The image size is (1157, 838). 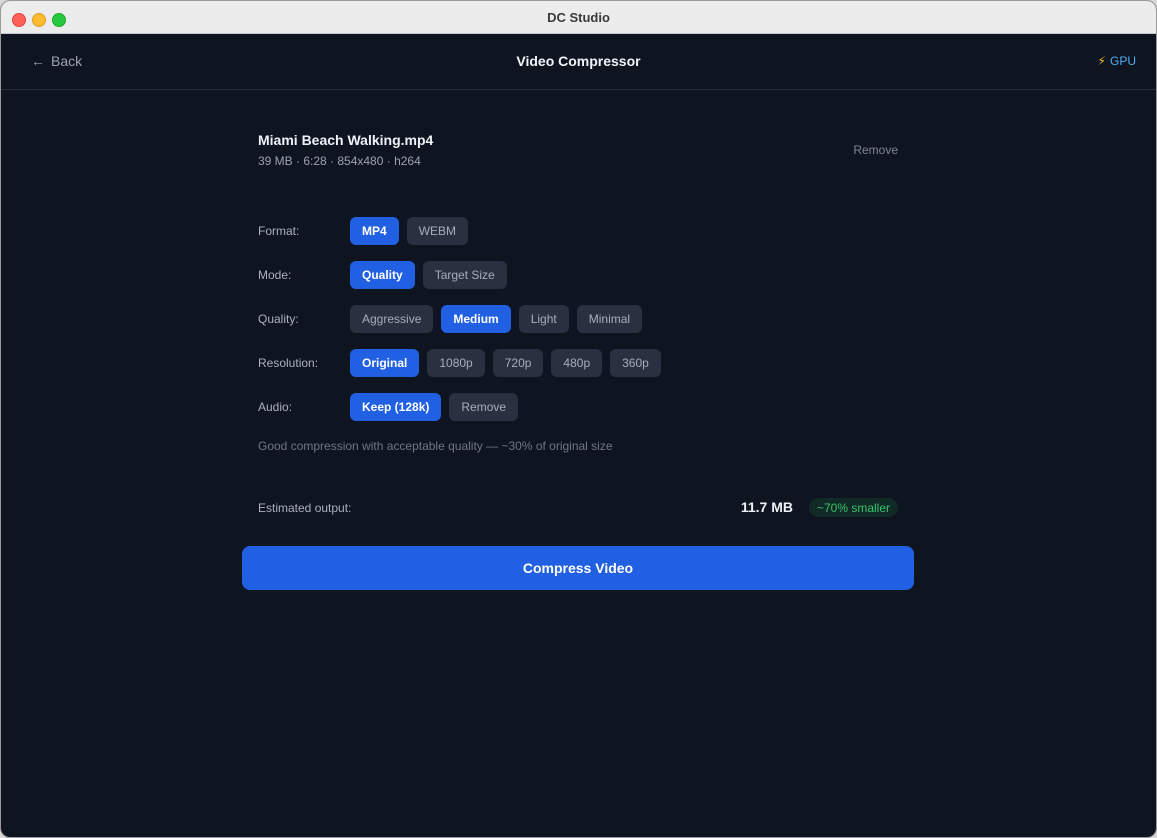 I want to click on resolution-option-480p: 480p, so click(x=577, y=363).